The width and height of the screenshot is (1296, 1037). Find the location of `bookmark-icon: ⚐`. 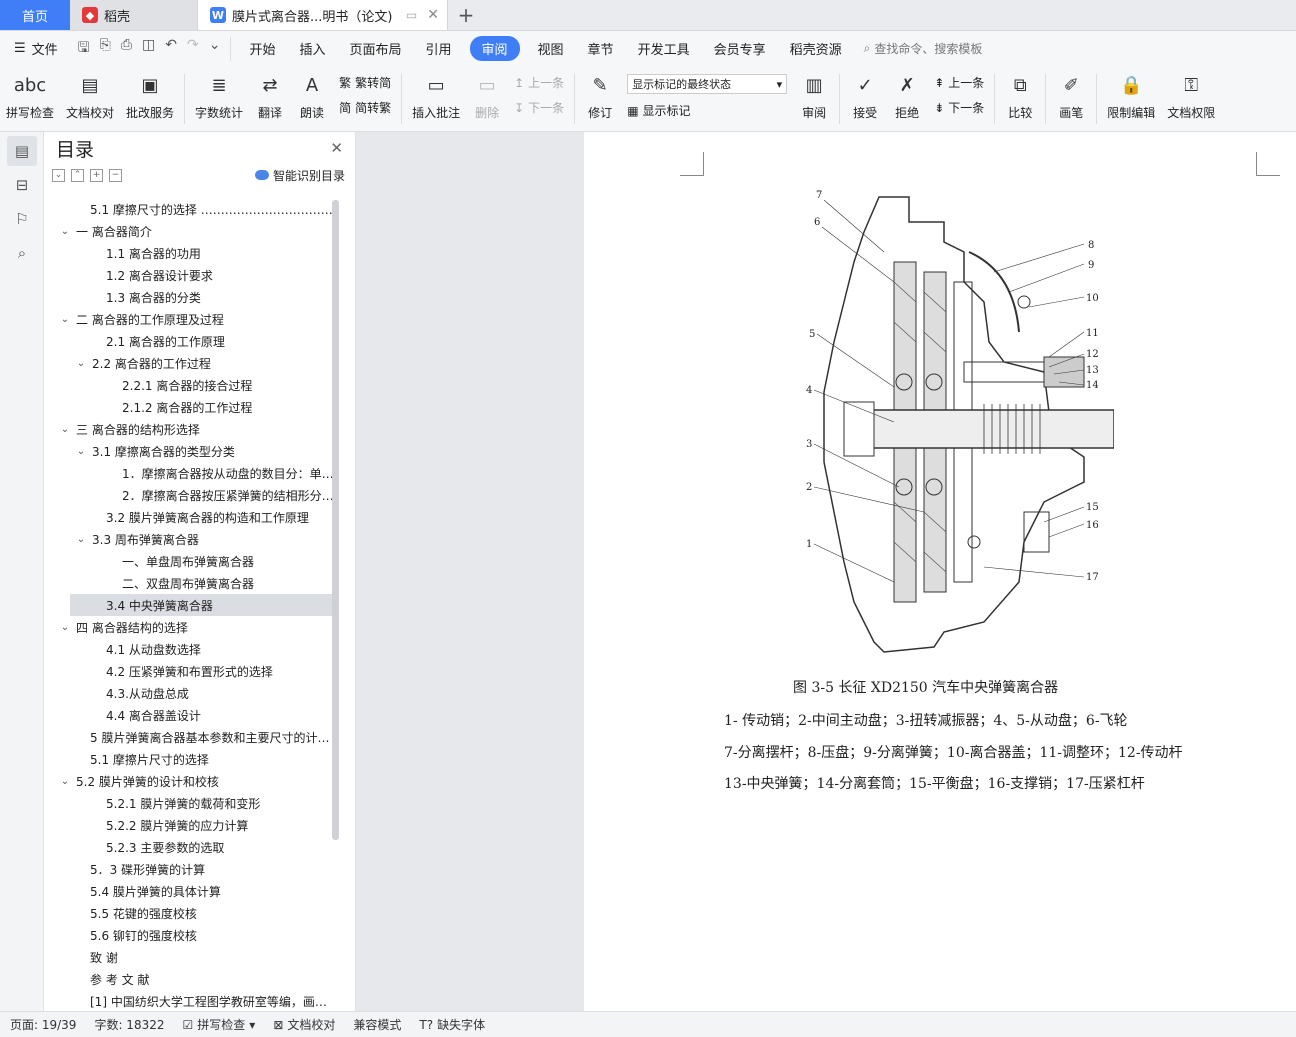

bookmark-icon: ⚐ is located at coordinates (22, 219).